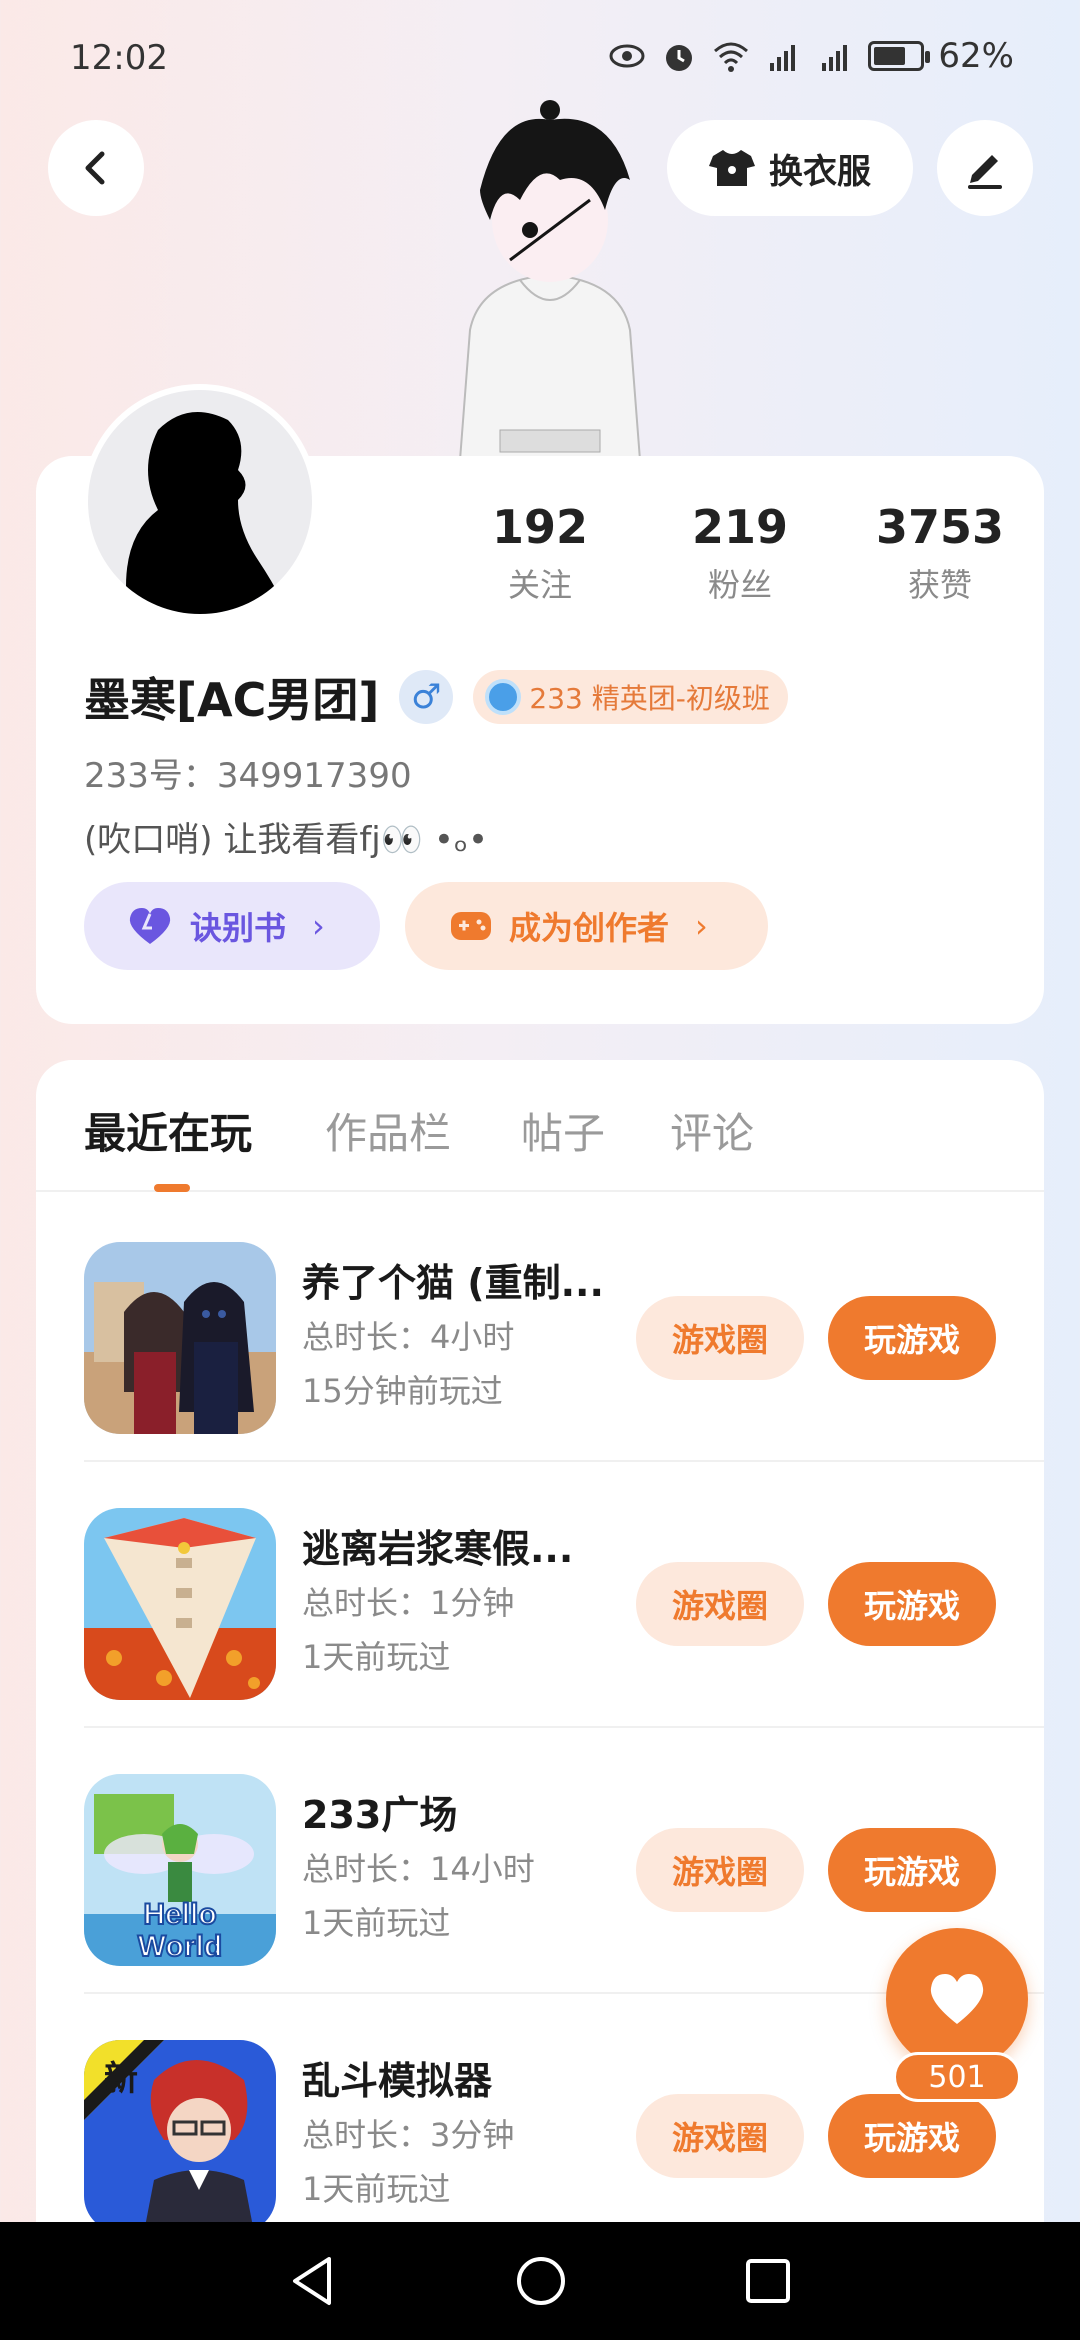 The width and height of the screenshot is (1080, 2340). Describe the element at coordinates (180, 1946) in the screenshot. I see `svg-text: World` at that location.